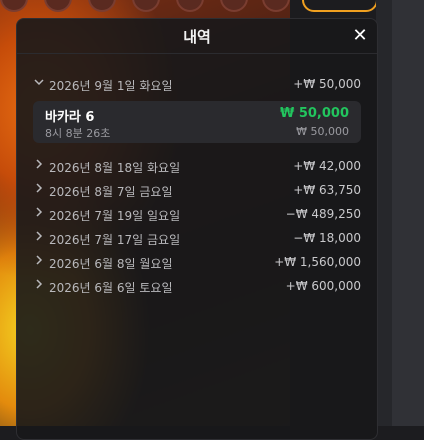  Describe the element at coordinates (327, 84) in the screenshot. I see `day-total: +₩ 50,000` at that location.